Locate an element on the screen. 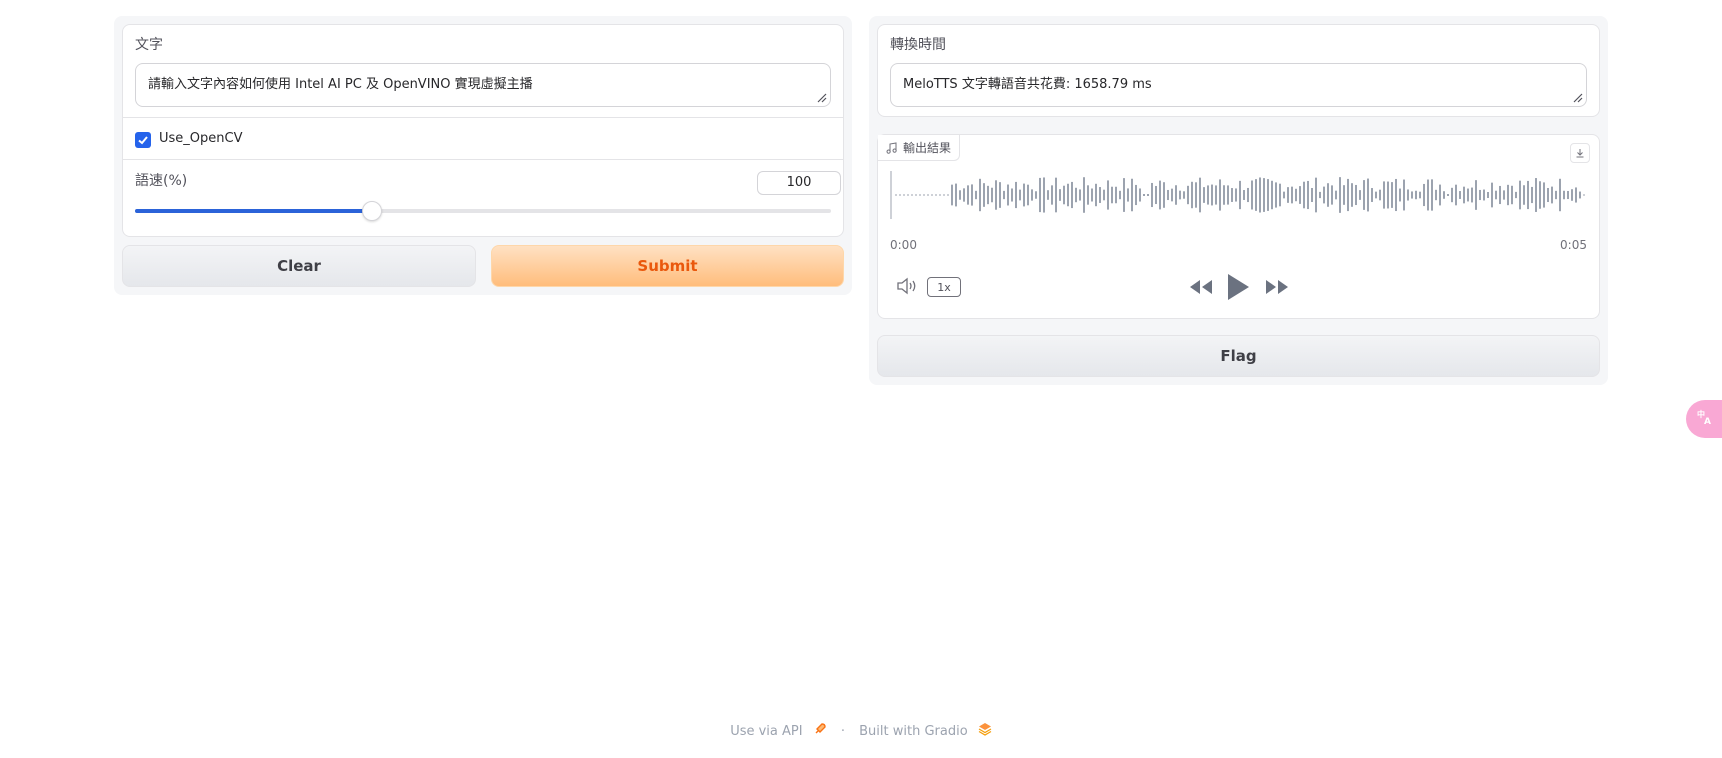 The width and height of the screenshot is (1722, 758). play-icon is located at coordinates (1238, 287).